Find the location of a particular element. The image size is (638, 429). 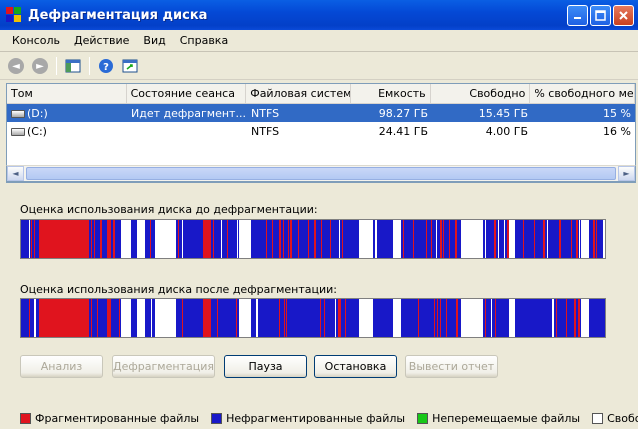

scrollbar-thumb is located at coordinates (321, 173).